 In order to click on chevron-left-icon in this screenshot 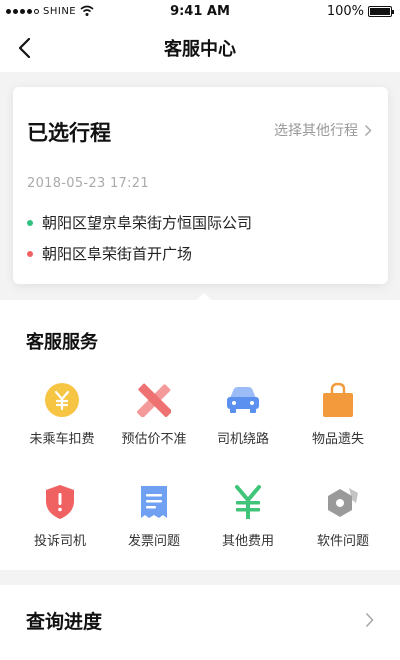, I will do `click(24, 48)`.